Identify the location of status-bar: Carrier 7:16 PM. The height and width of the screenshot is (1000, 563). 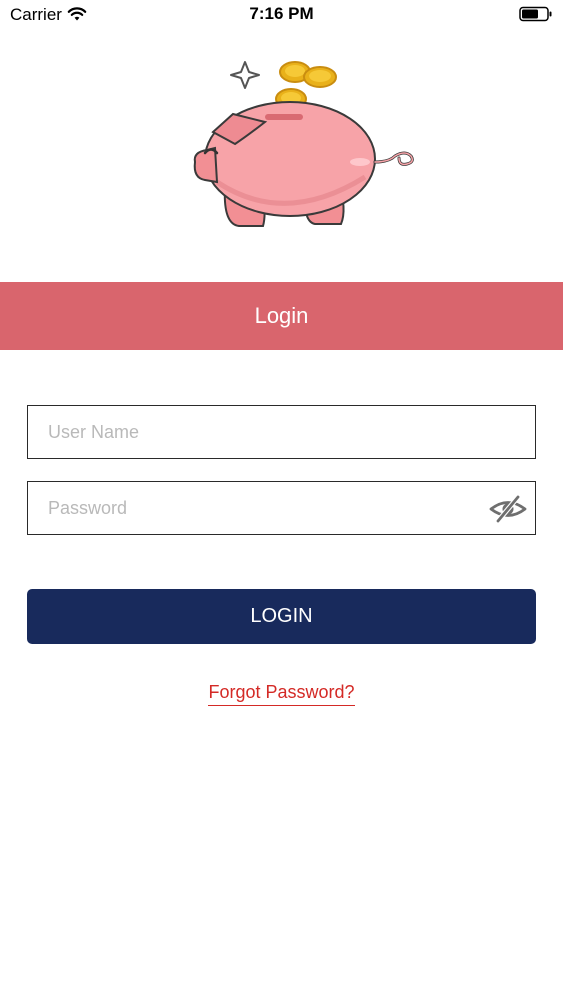
(281, 15).